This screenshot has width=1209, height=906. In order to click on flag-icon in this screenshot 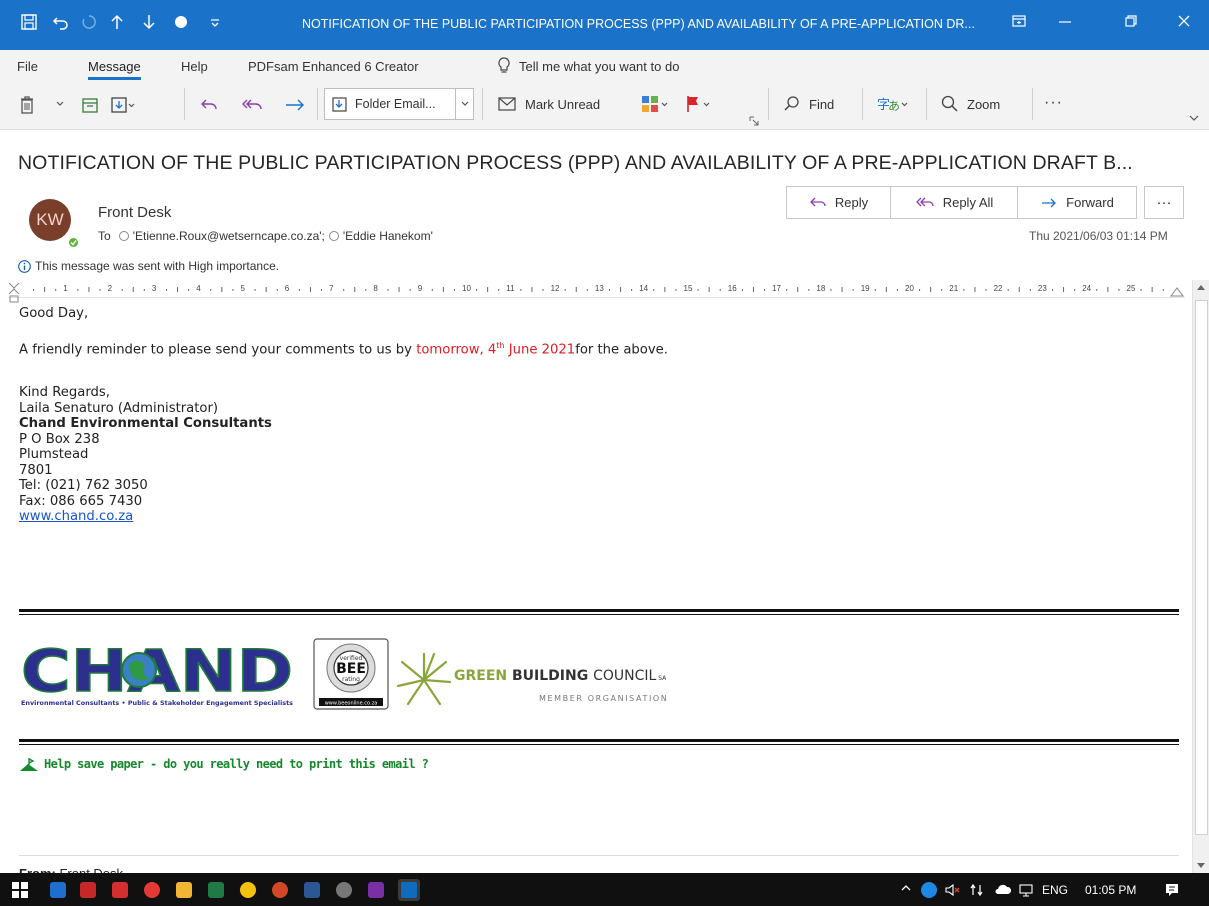, I will do `click(699, 104)`.